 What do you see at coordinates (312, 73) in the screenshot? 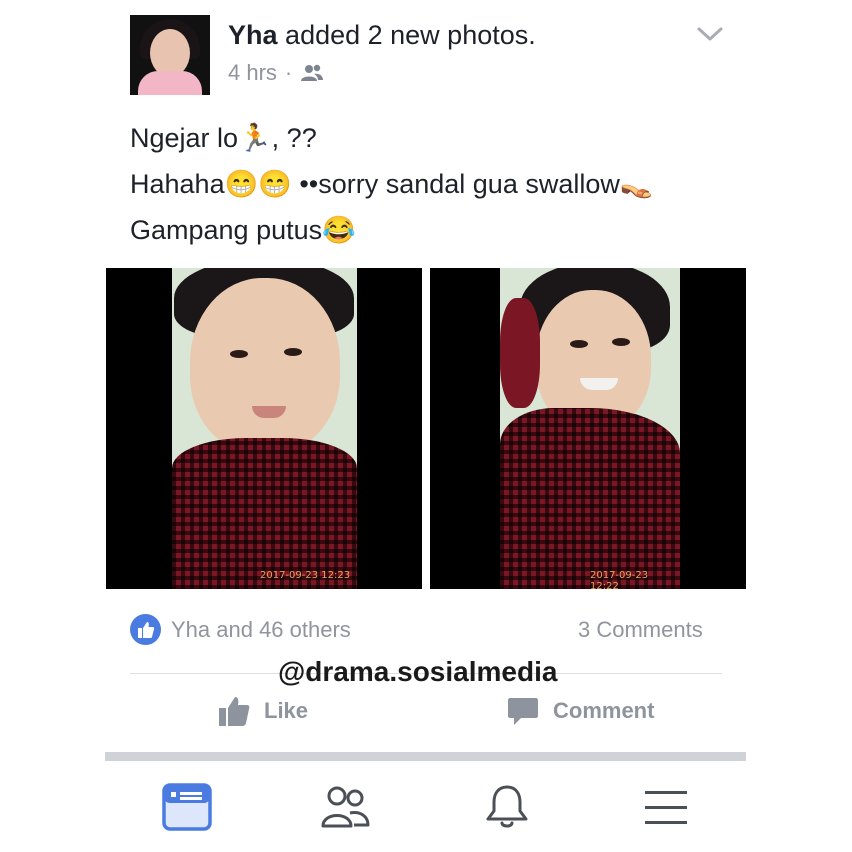
I see `friends-audience-icon` at bounding box center [312, 73].